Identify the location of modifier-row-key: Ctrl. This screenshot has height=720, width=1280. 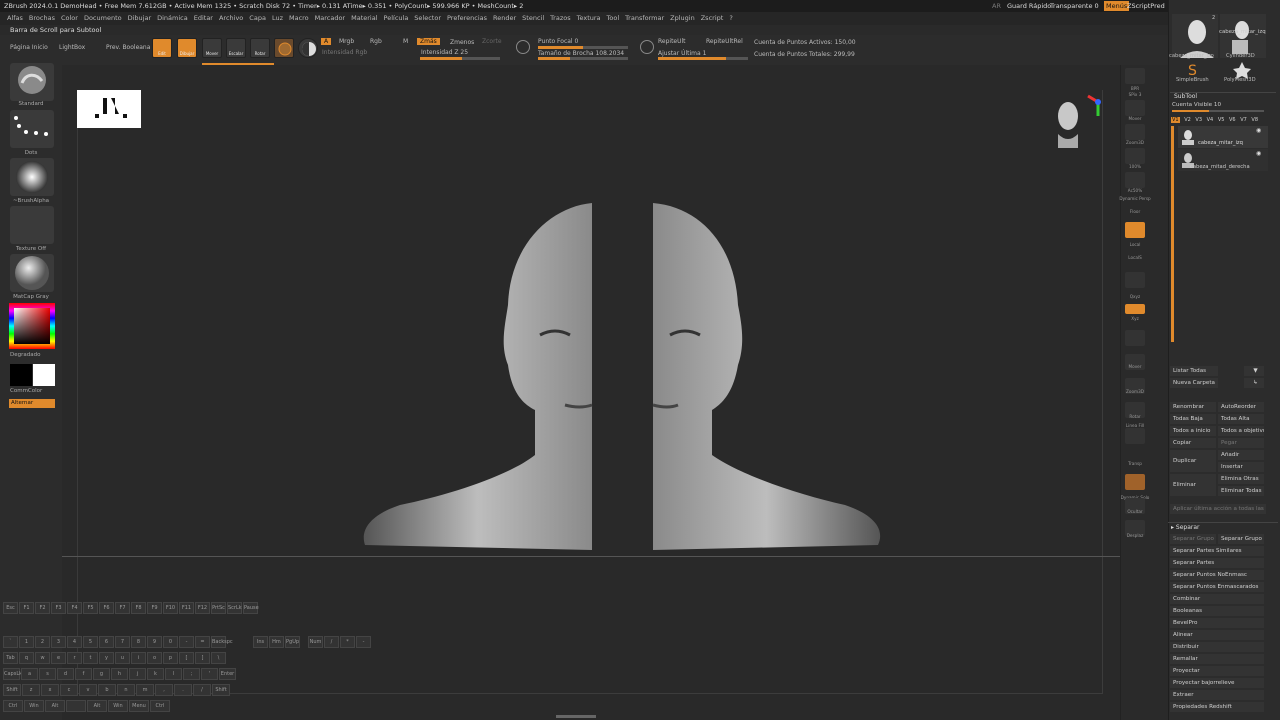
(13, 706).